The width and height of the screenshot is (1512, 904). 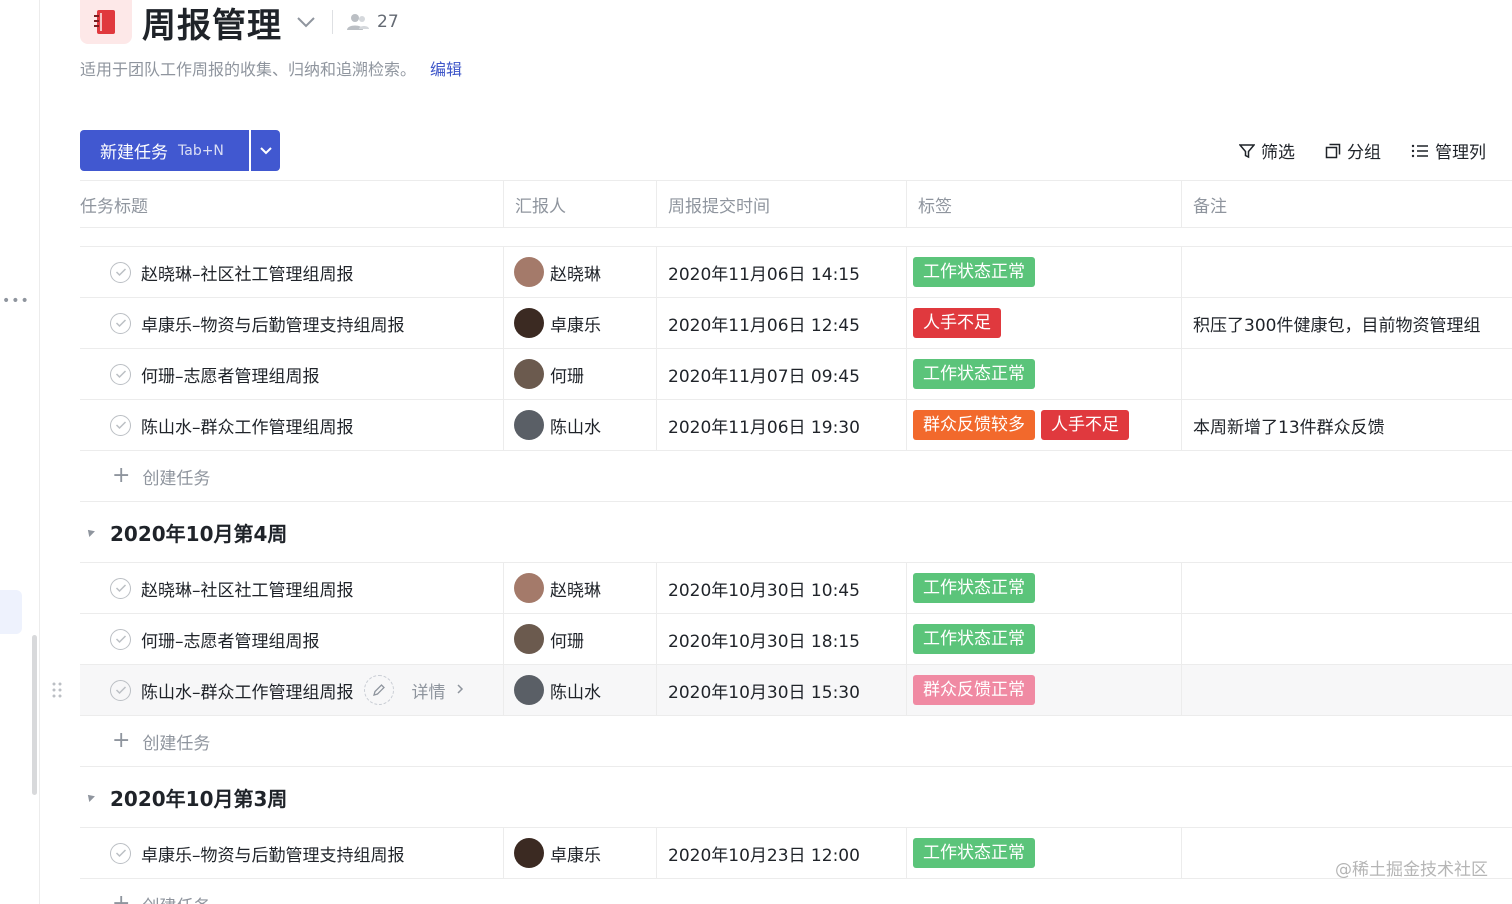 I want to click on submit-time-cell: 2020年10月30日 10:45, so click(x=782, y=588).